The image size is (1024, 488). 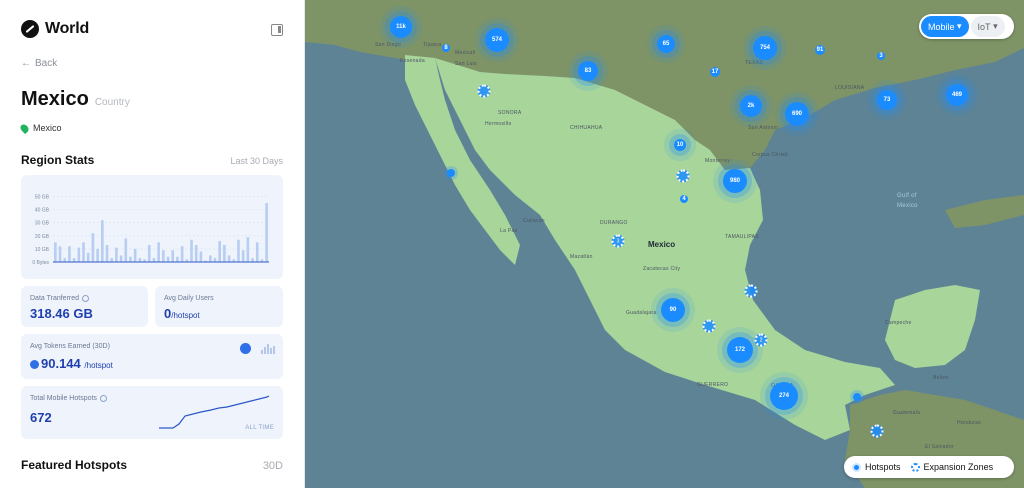 I want to click on brand: World, so click(x=55, y=29).